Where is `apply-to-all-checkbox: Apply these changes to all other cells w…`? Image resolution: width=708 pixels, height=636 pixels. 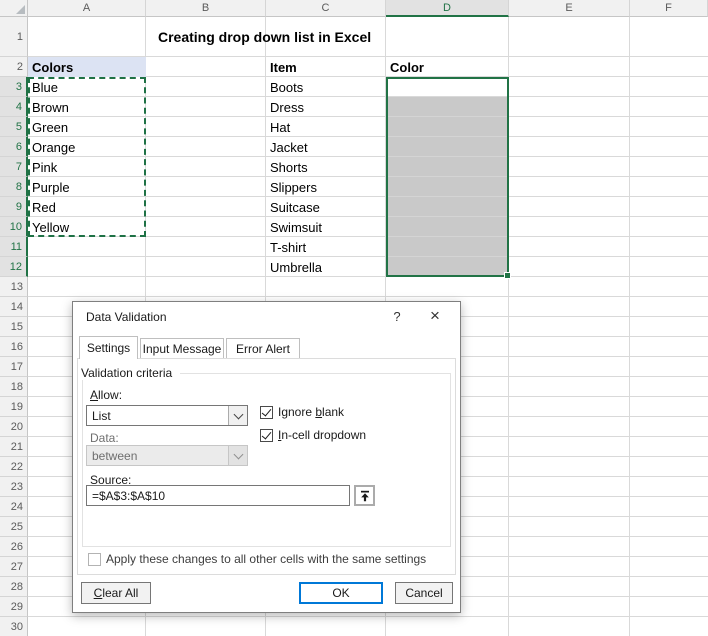
apply-to-all-checkbox: Apply these changes to all other cells w… is located at coordinates (257, 559).